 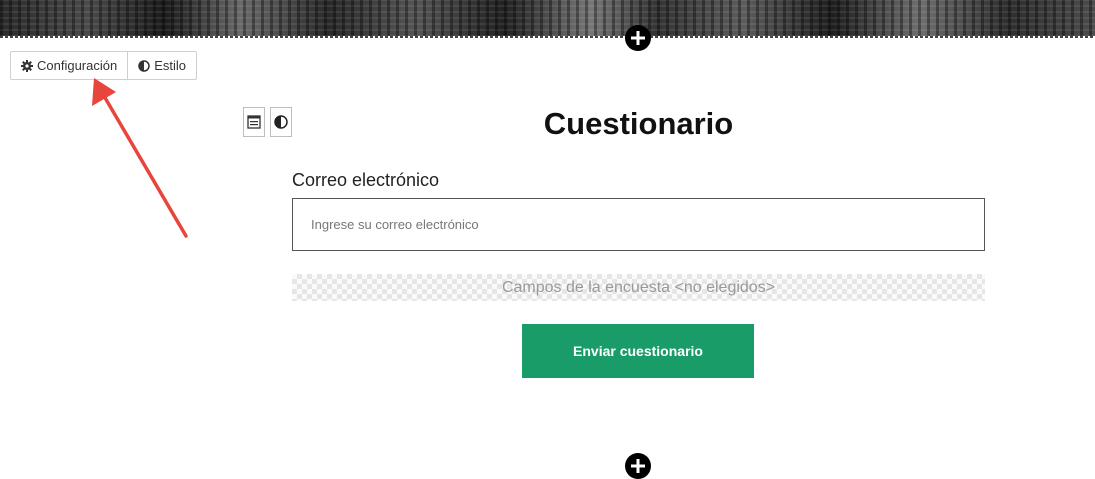 What do you see at coordinates (170, 65) in the screenshot?
I see `style-label: Estilo` at bounding box center [170, 65].